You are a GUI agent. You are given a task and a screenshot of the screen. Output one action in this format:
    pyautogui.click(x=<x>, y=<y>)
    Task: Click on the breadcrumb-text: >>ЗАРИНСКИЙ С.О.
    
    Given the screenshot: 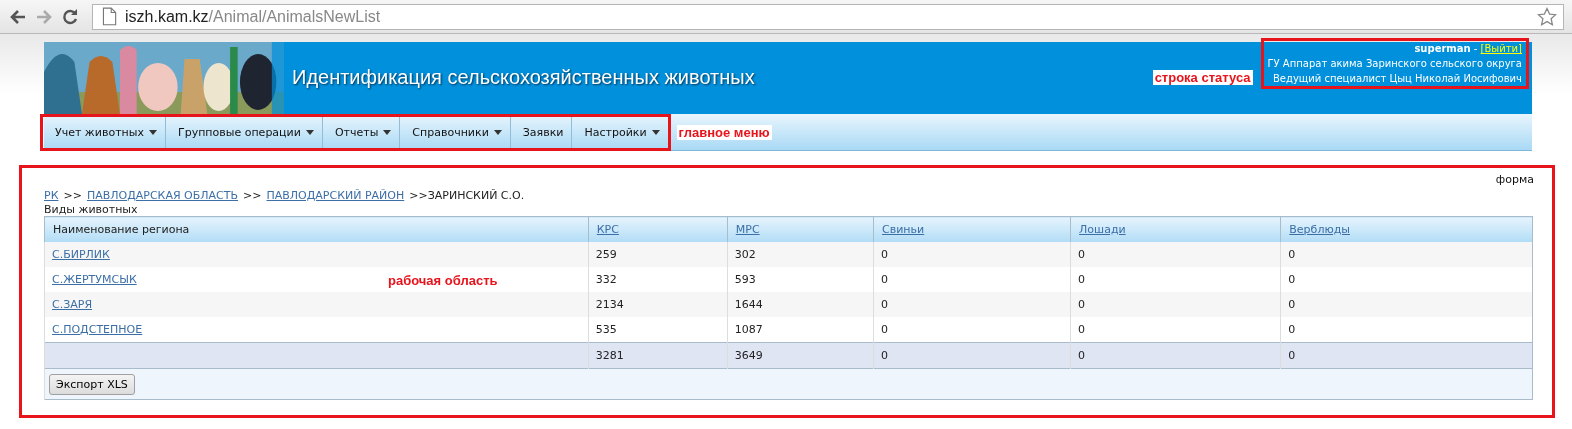 What is the action you would take?
    pyautogui.click(x=467, y=195)
    